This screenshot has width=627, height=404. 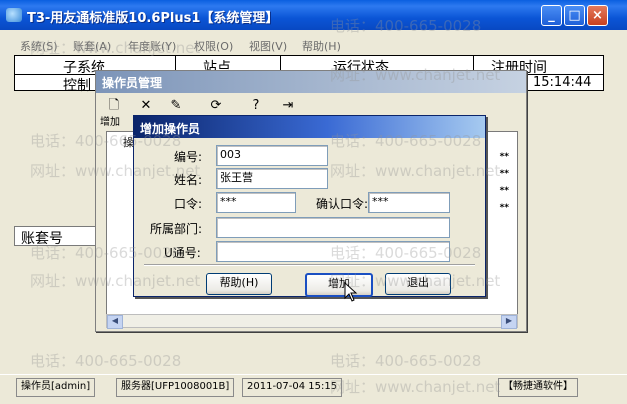 What do you see at coordinates (42, 238) in the screenshot?
I see `col-account-no: 账套号` at bounding box center [42, 238].